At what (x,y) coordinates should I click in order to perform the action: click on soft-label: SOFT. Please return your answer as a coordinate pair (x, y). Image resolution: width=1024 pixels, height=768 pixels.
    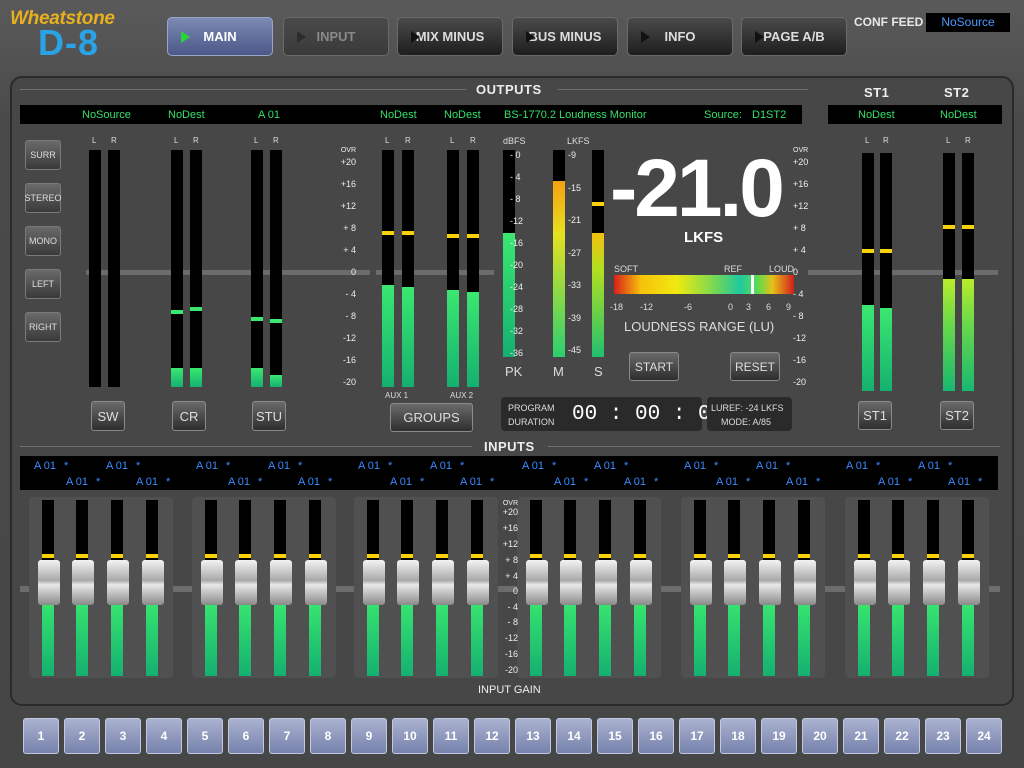
    Looking at the image, I should click on (626, 269).